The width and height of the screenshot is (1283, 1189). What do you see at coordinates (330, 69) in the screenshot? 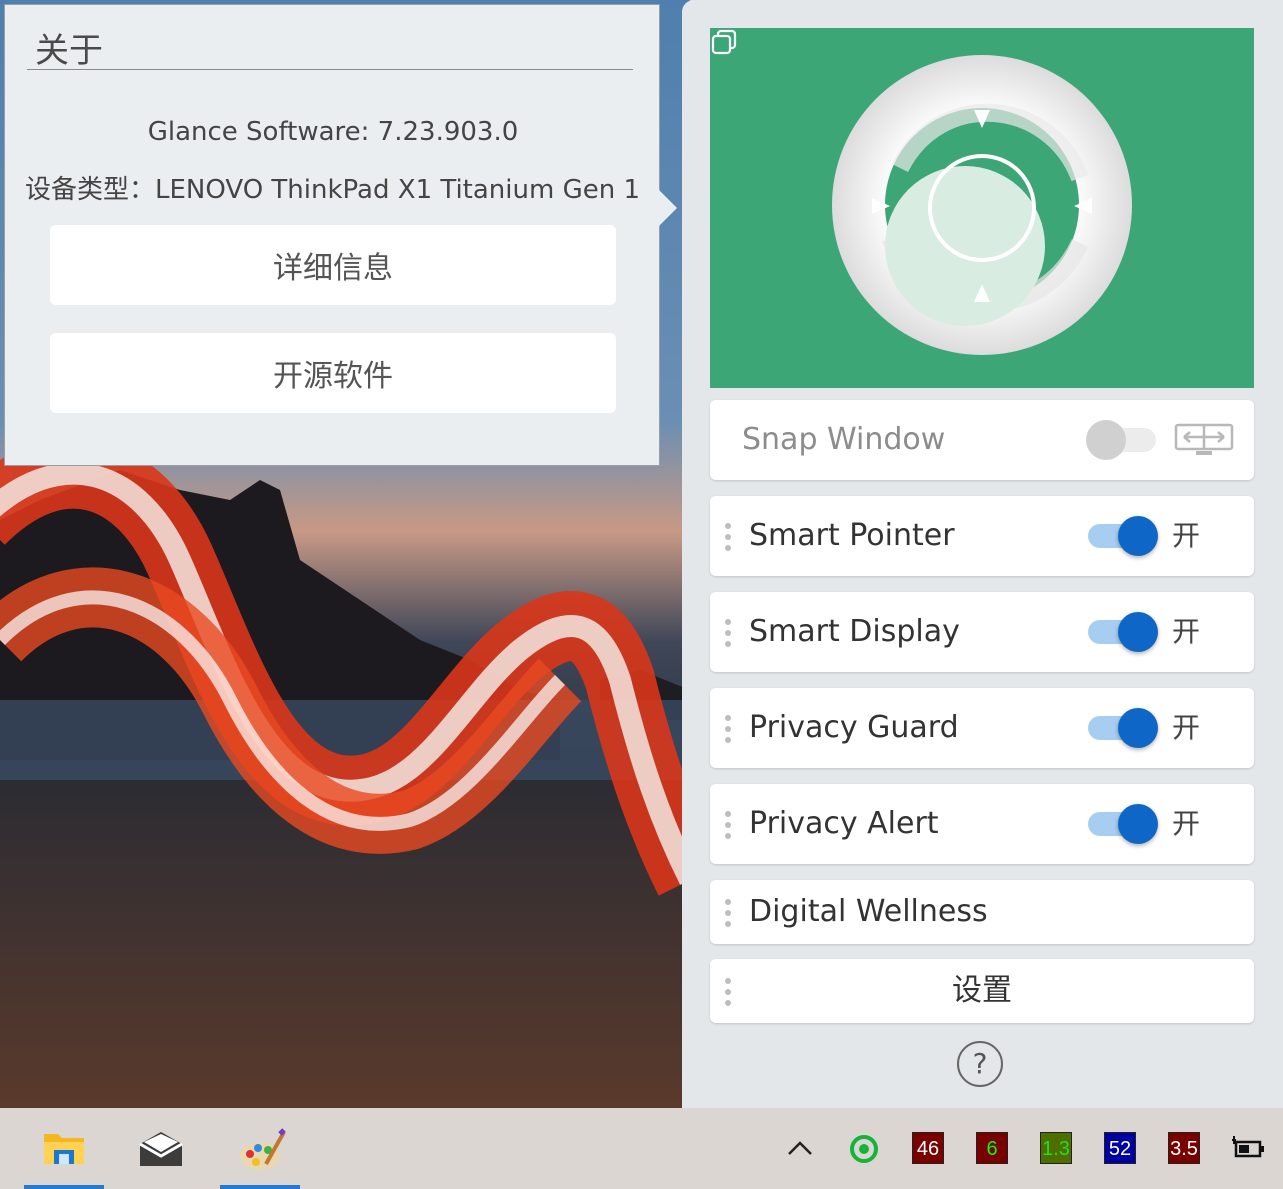
I see `title-divider` at bounding box center [330, 69].